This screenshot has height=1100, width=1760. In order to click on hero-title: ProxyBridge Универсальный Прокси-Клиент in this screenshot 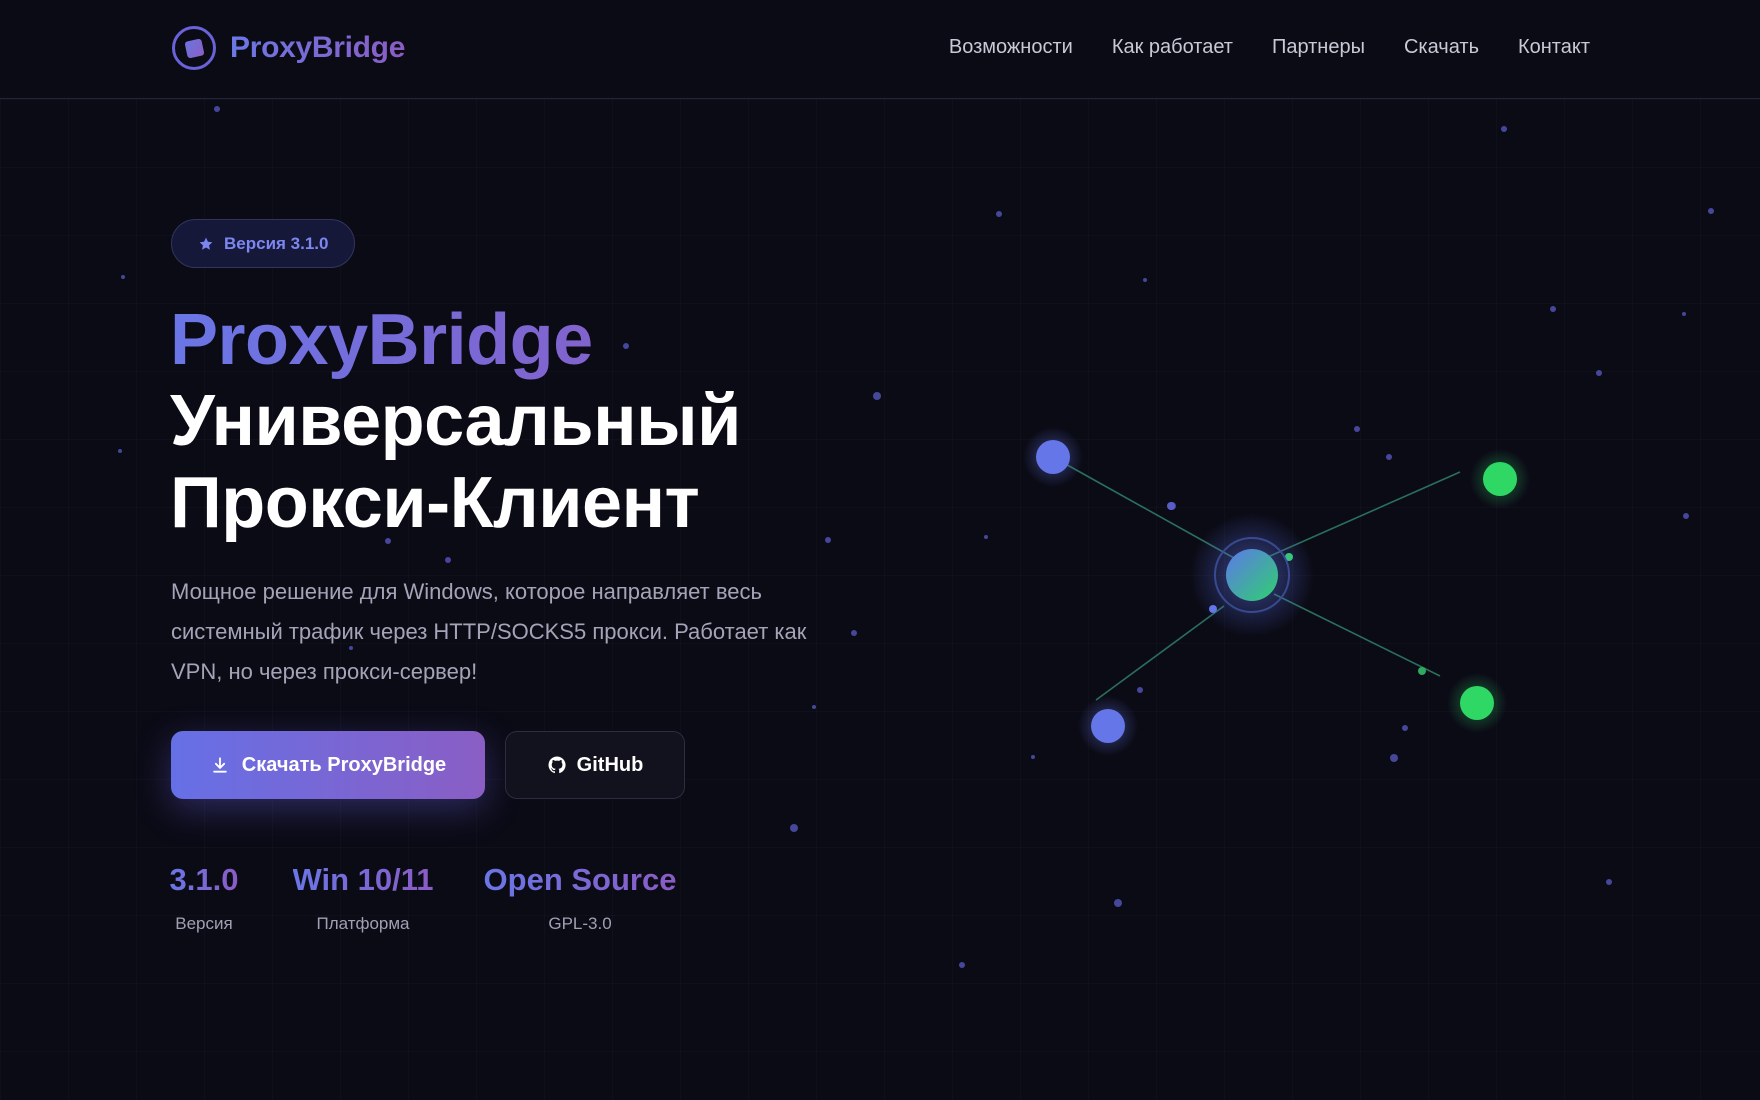, I will do `click(455, 422)`.